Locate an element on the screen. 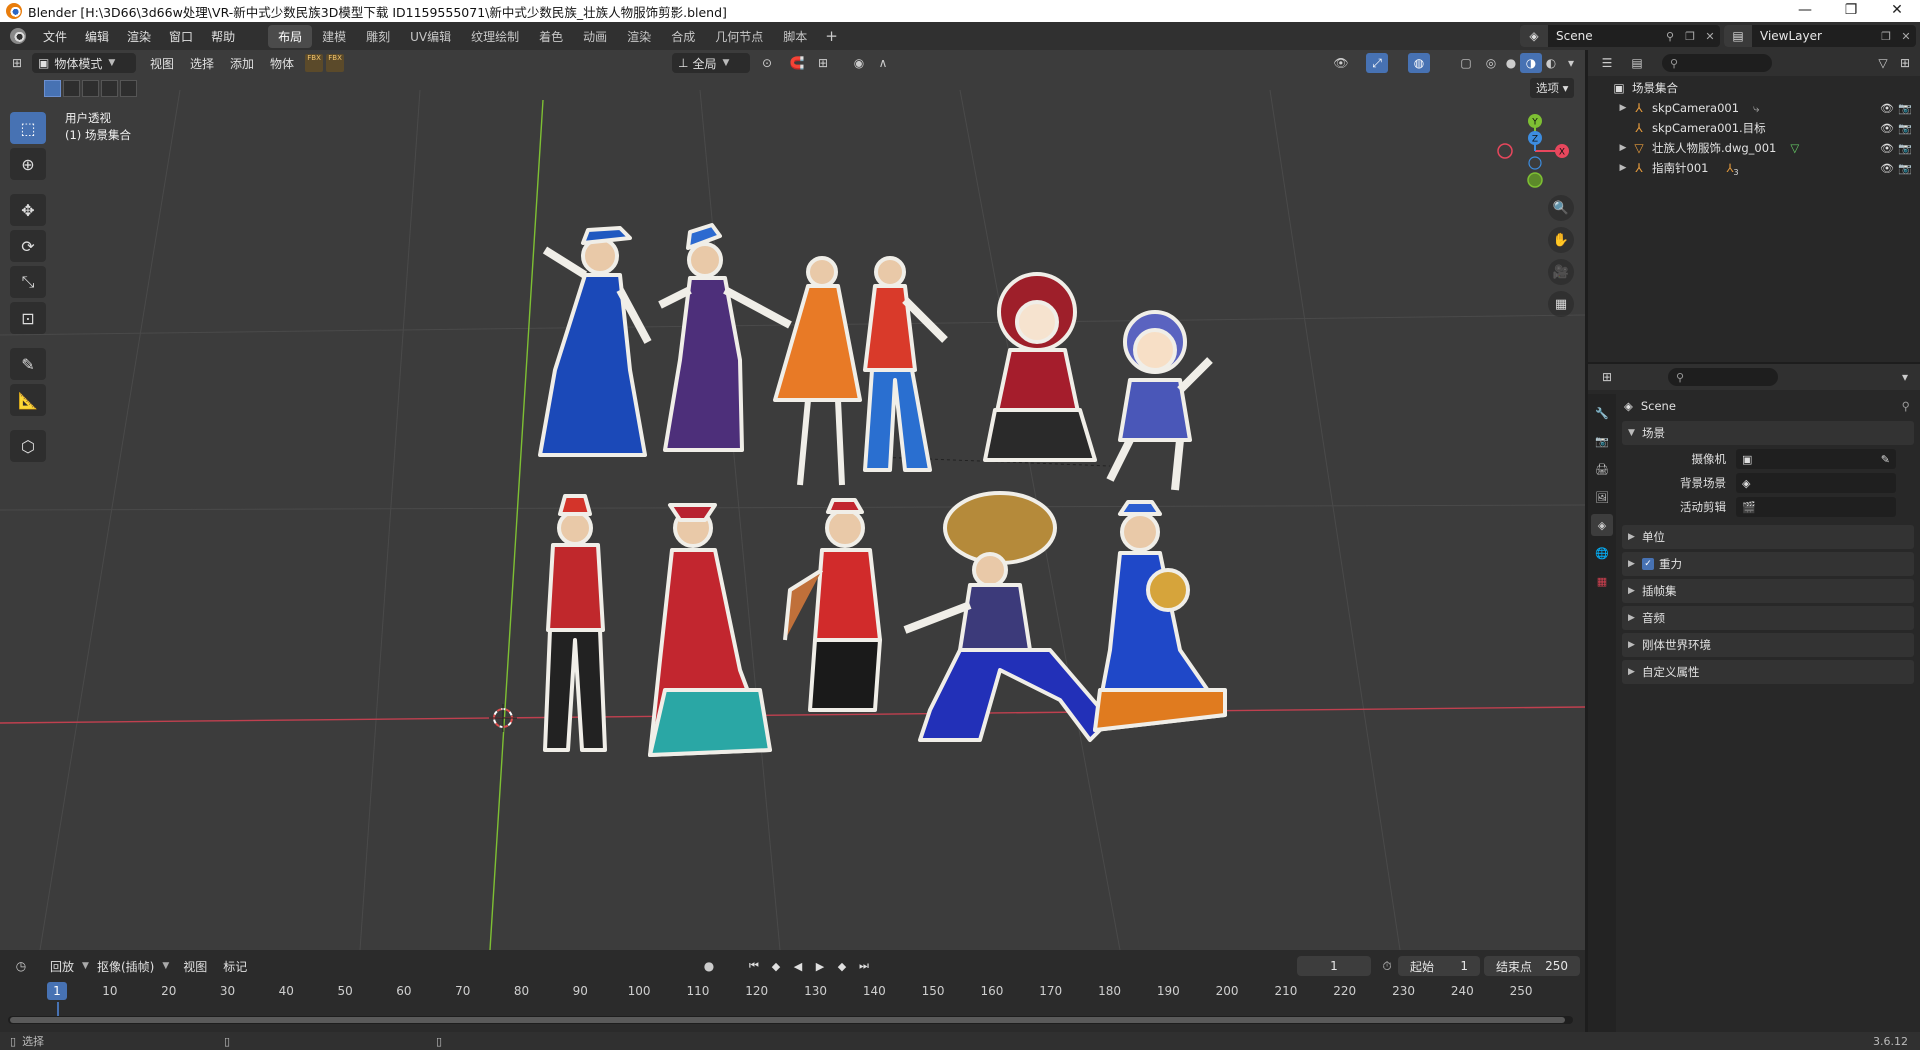 Image resolution: width=1920 pixels, height=1050 pixels. display-mode-icon: ▤ is located at coordinates (1637, 63).